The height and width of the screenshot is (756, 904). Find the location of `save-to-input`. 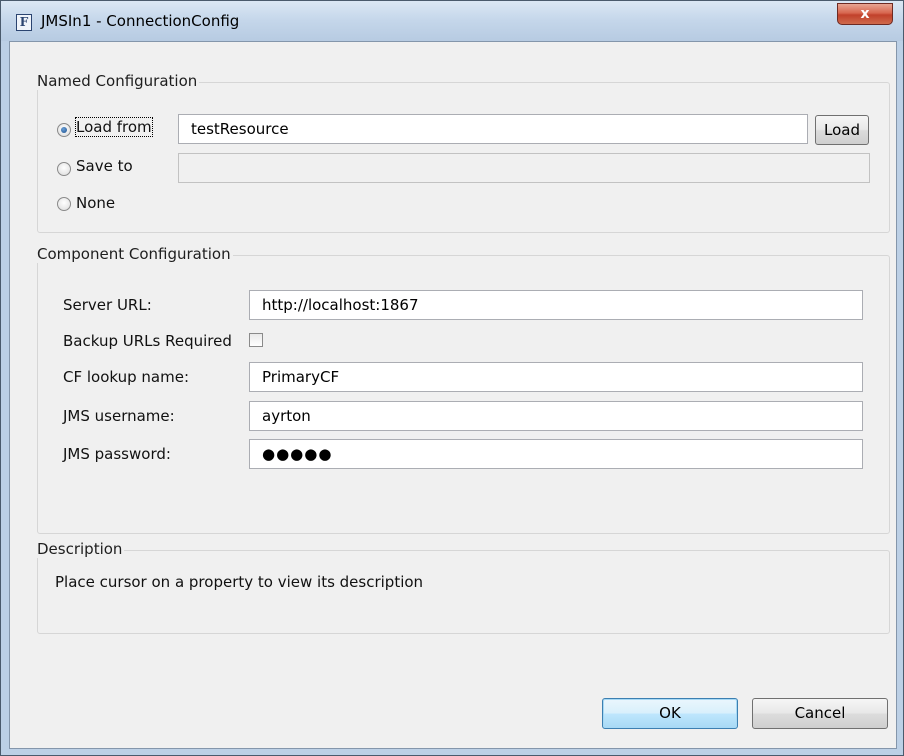

save-to-input is located at coordinates (524, 168).